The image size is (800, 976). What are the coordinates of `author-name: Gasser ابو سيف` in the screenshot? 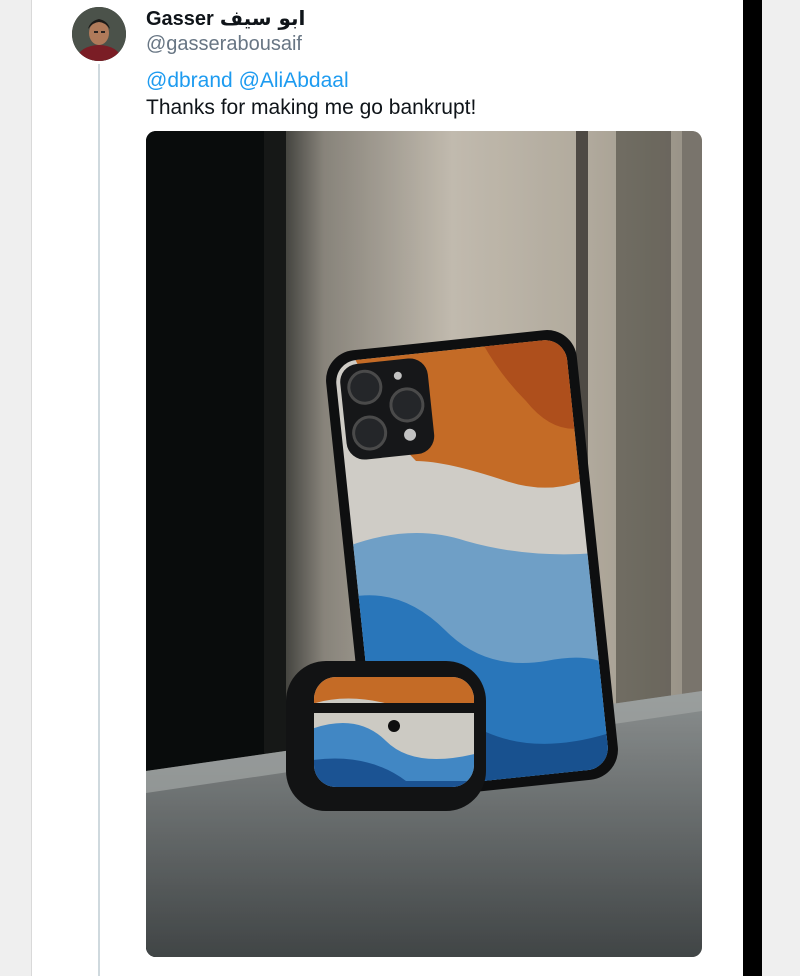 It's located at (225, 18).